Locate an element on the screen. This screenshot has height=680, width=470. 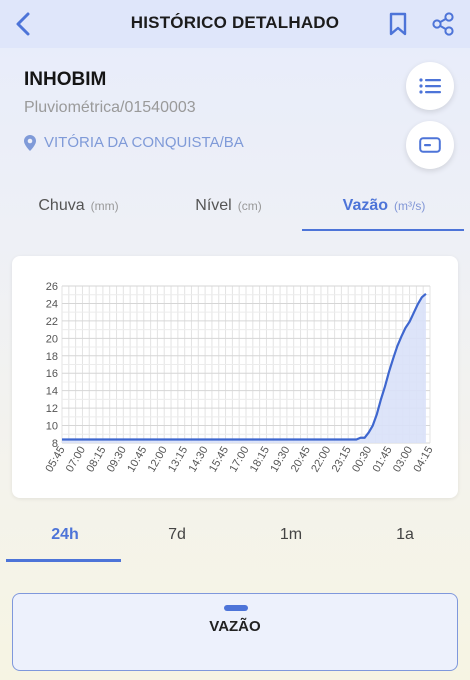
x-tick-label: 00:30 is located at coordinates (362, 460).